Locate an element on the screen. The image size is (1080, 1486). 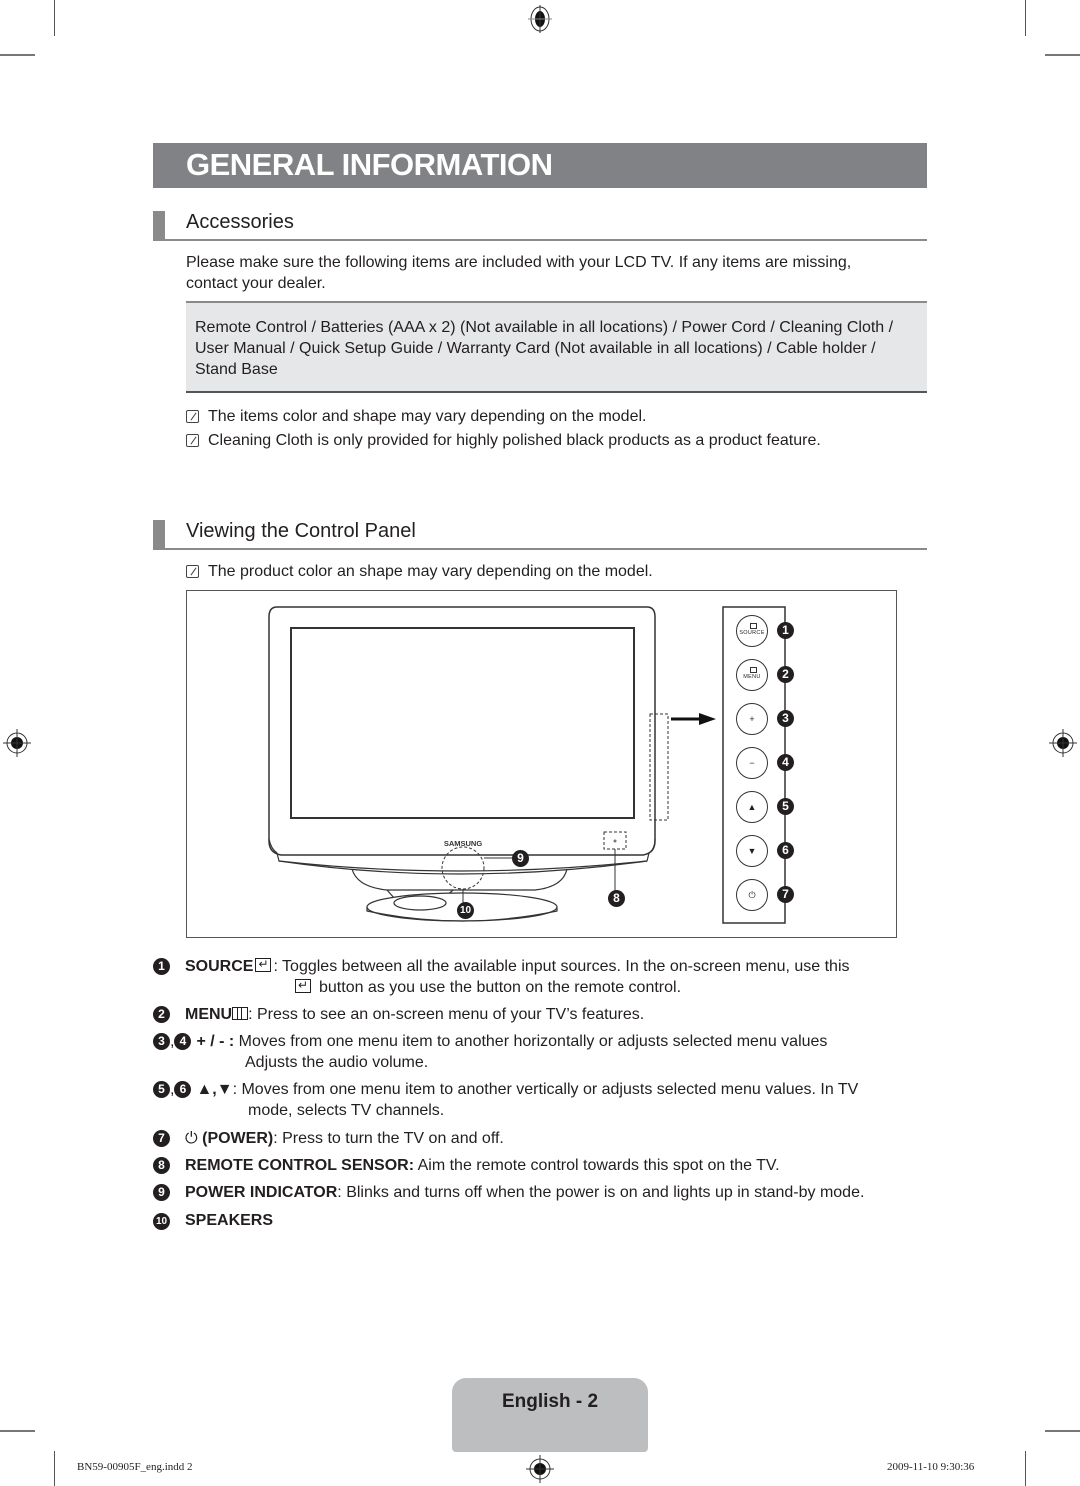
description-key: REMOTE CONTROL SENSOR: is located at coordinates (300, 1165).